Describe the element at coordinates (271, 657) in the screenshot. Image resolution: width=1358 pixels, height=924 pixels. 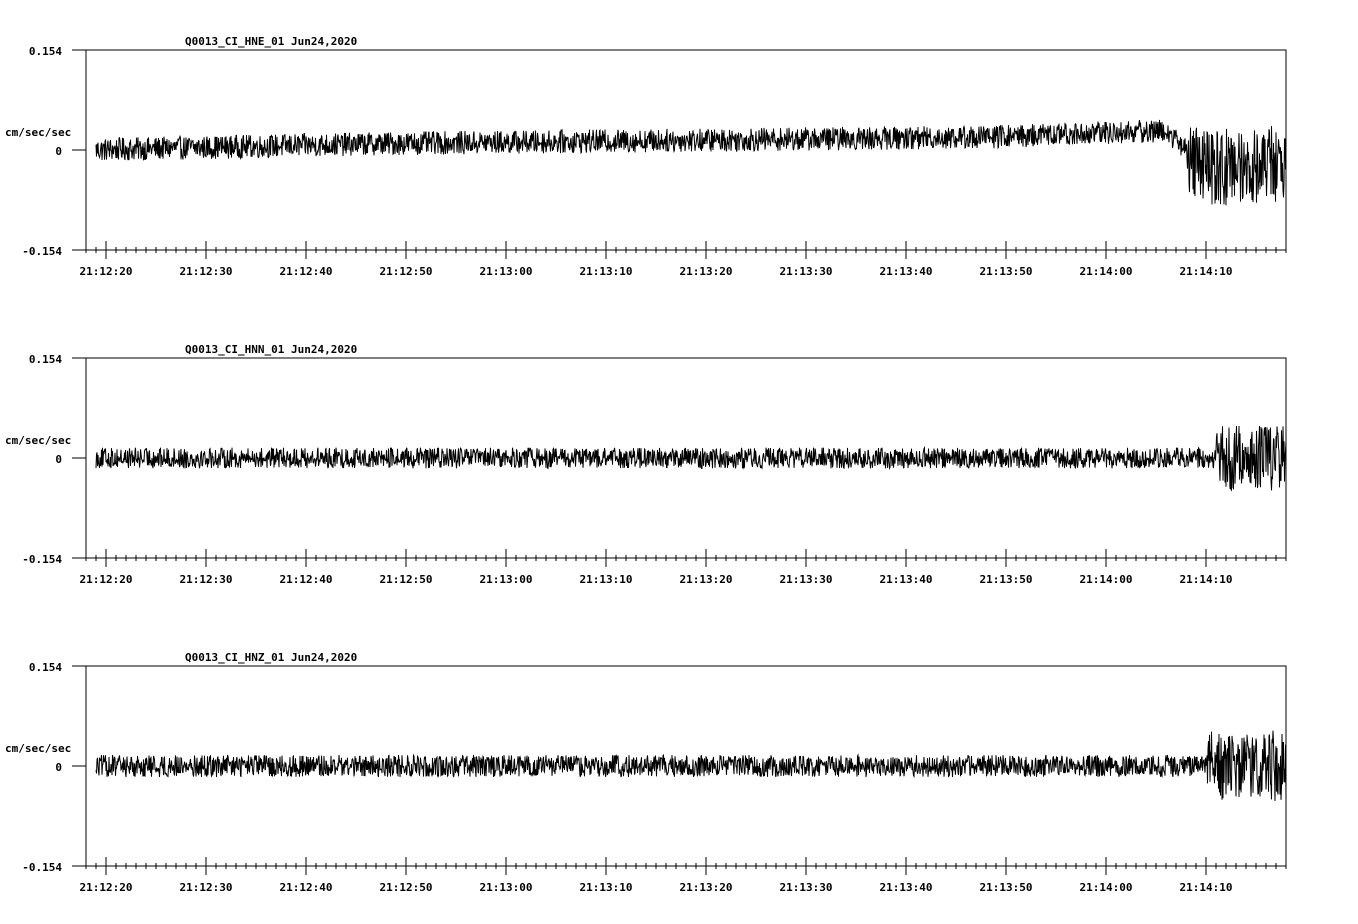
I see `chart-title: Q0013_CI_HNZ_01 Jun24,2020` at that location.